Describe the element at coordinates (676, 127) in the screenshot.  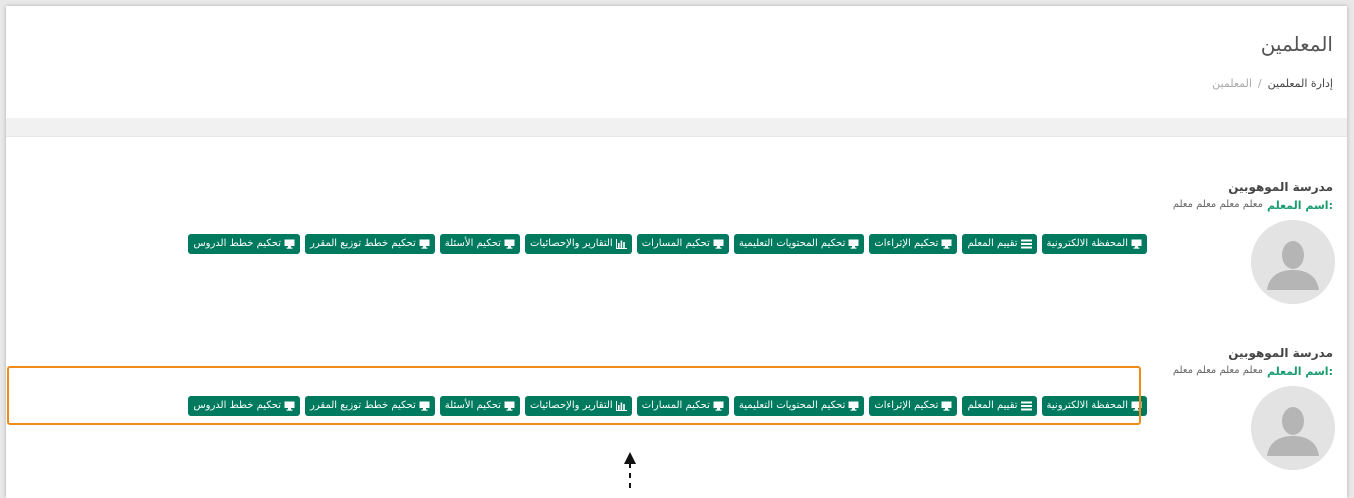
I see `header-divider-band` at that location.